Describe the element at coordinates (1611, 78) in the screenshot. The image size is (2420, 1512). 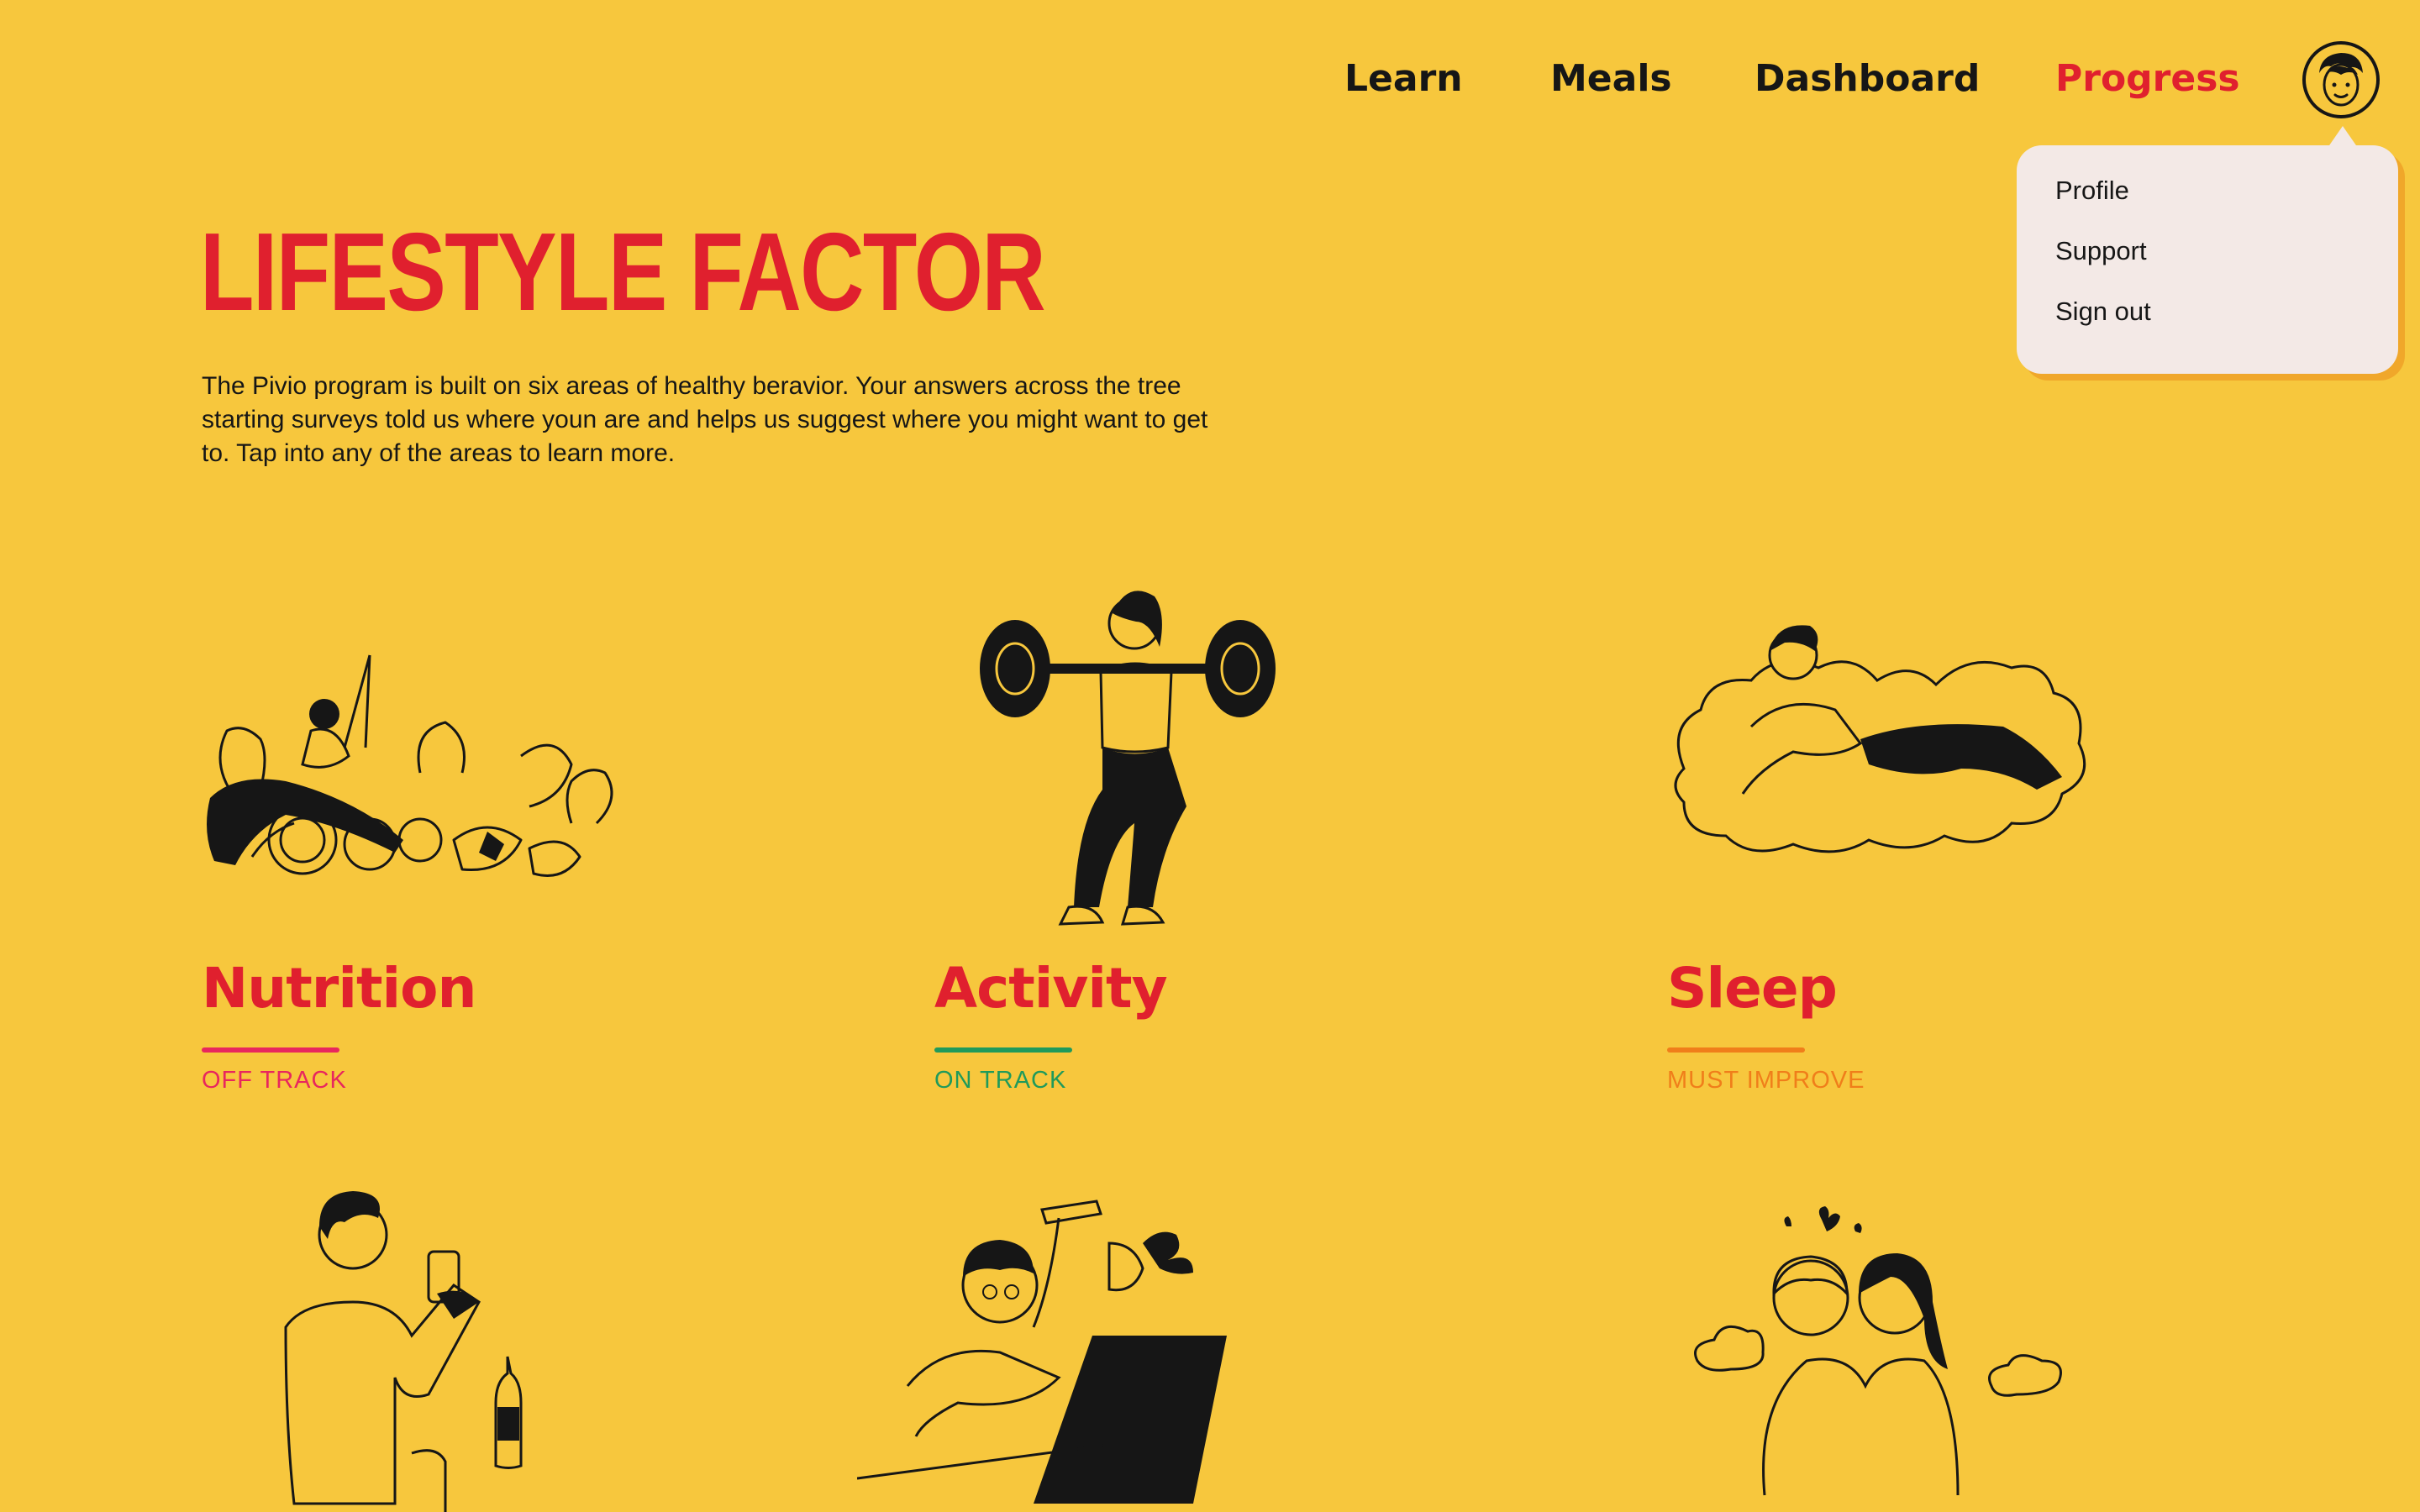
I see `nav-meals: Meals` at that location.